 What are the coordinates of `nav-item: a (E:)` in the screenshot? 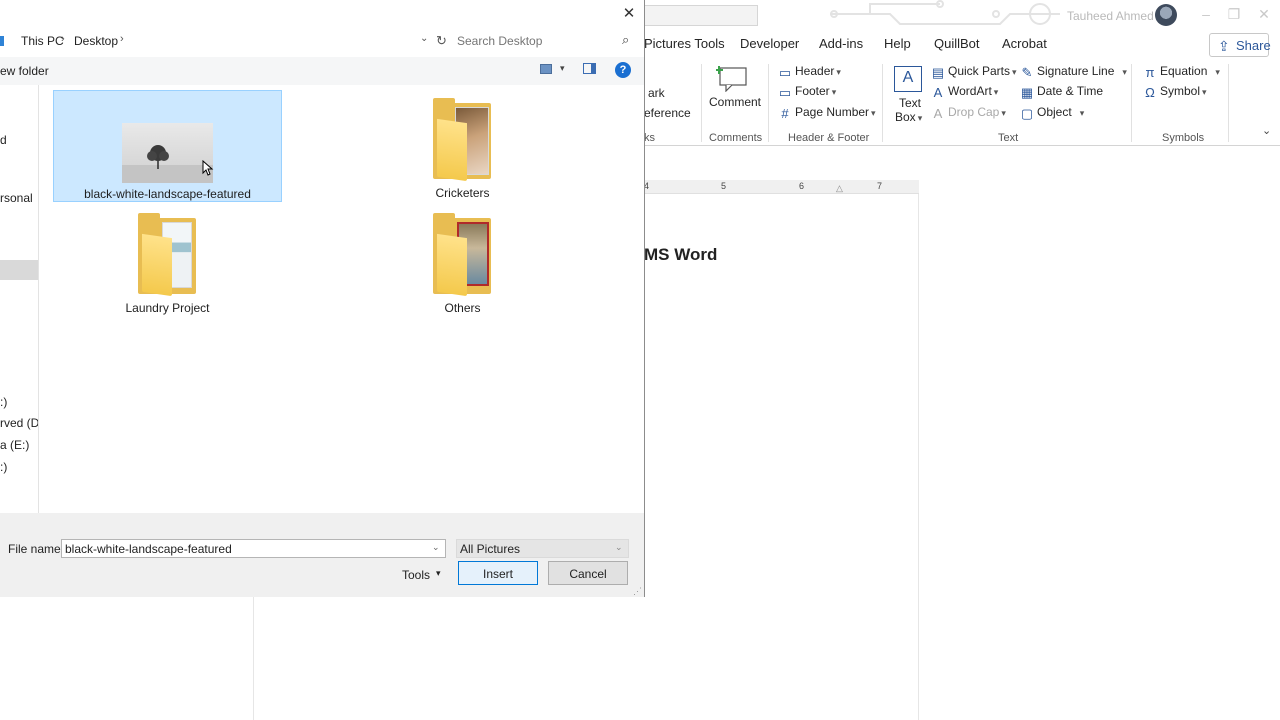 It's located at (14, 445).